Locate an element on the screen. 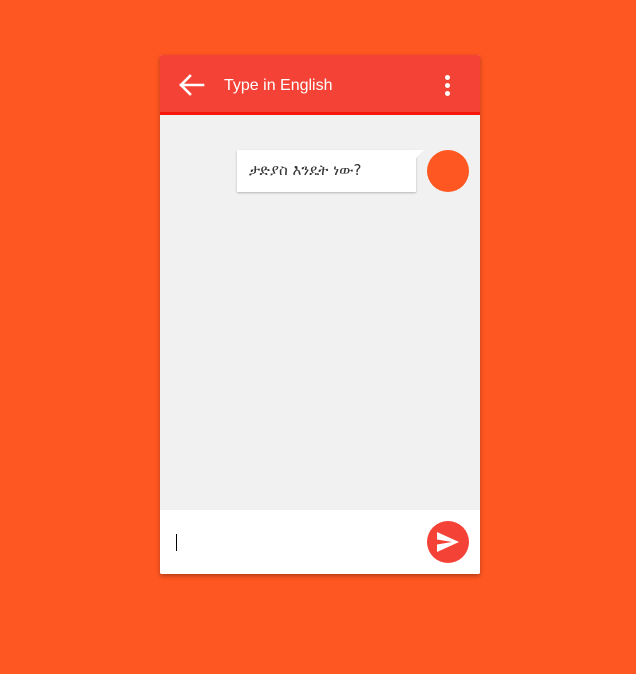 The width and height of the screenshot is (636, 674). message-input is located at coordinates (295, 542).